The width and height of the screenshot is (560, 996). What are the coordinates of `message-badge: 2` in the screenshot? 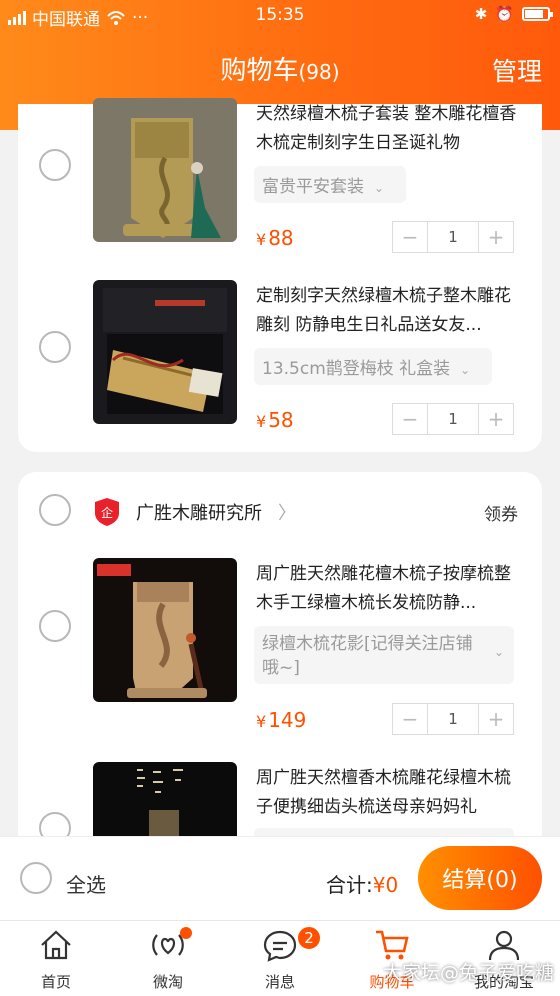 It's located at (309, 938).